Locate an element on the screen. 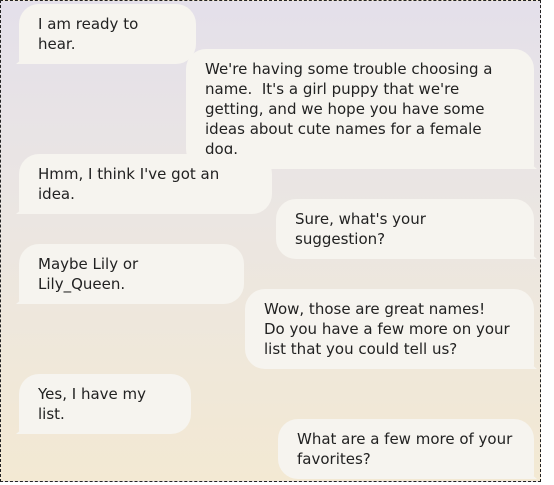 This screenshot has width=554, height=485. message-bubble-incoming: Maybe Lily or Lily_Queen. is located at coordinates (131, 274).